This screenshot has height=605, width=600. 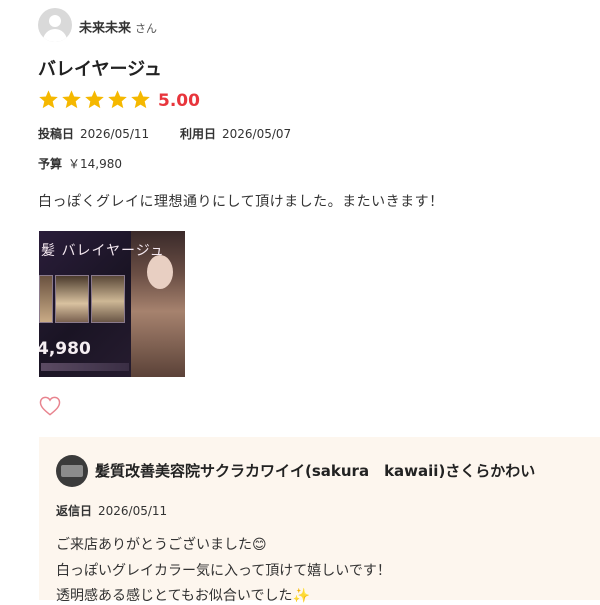 I want to click on reply-date: 返信日 2026/05/11, so click(x=111, y=510).